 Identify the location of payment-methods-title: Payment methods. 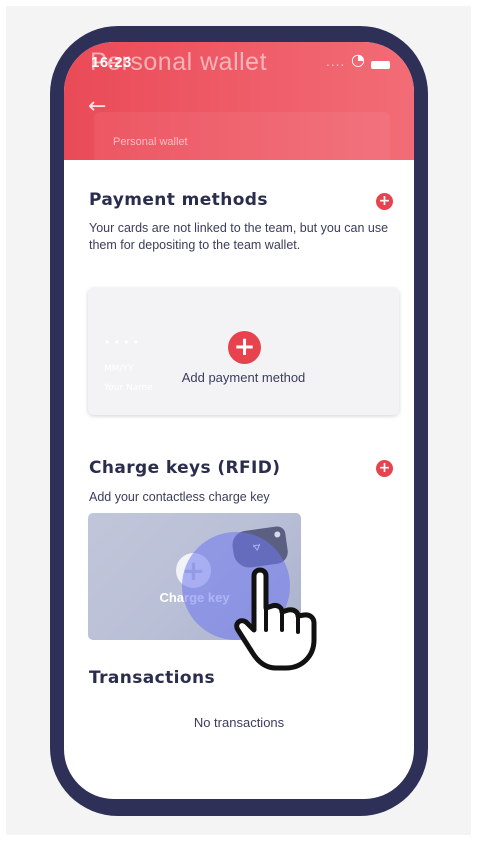
(178, 200).